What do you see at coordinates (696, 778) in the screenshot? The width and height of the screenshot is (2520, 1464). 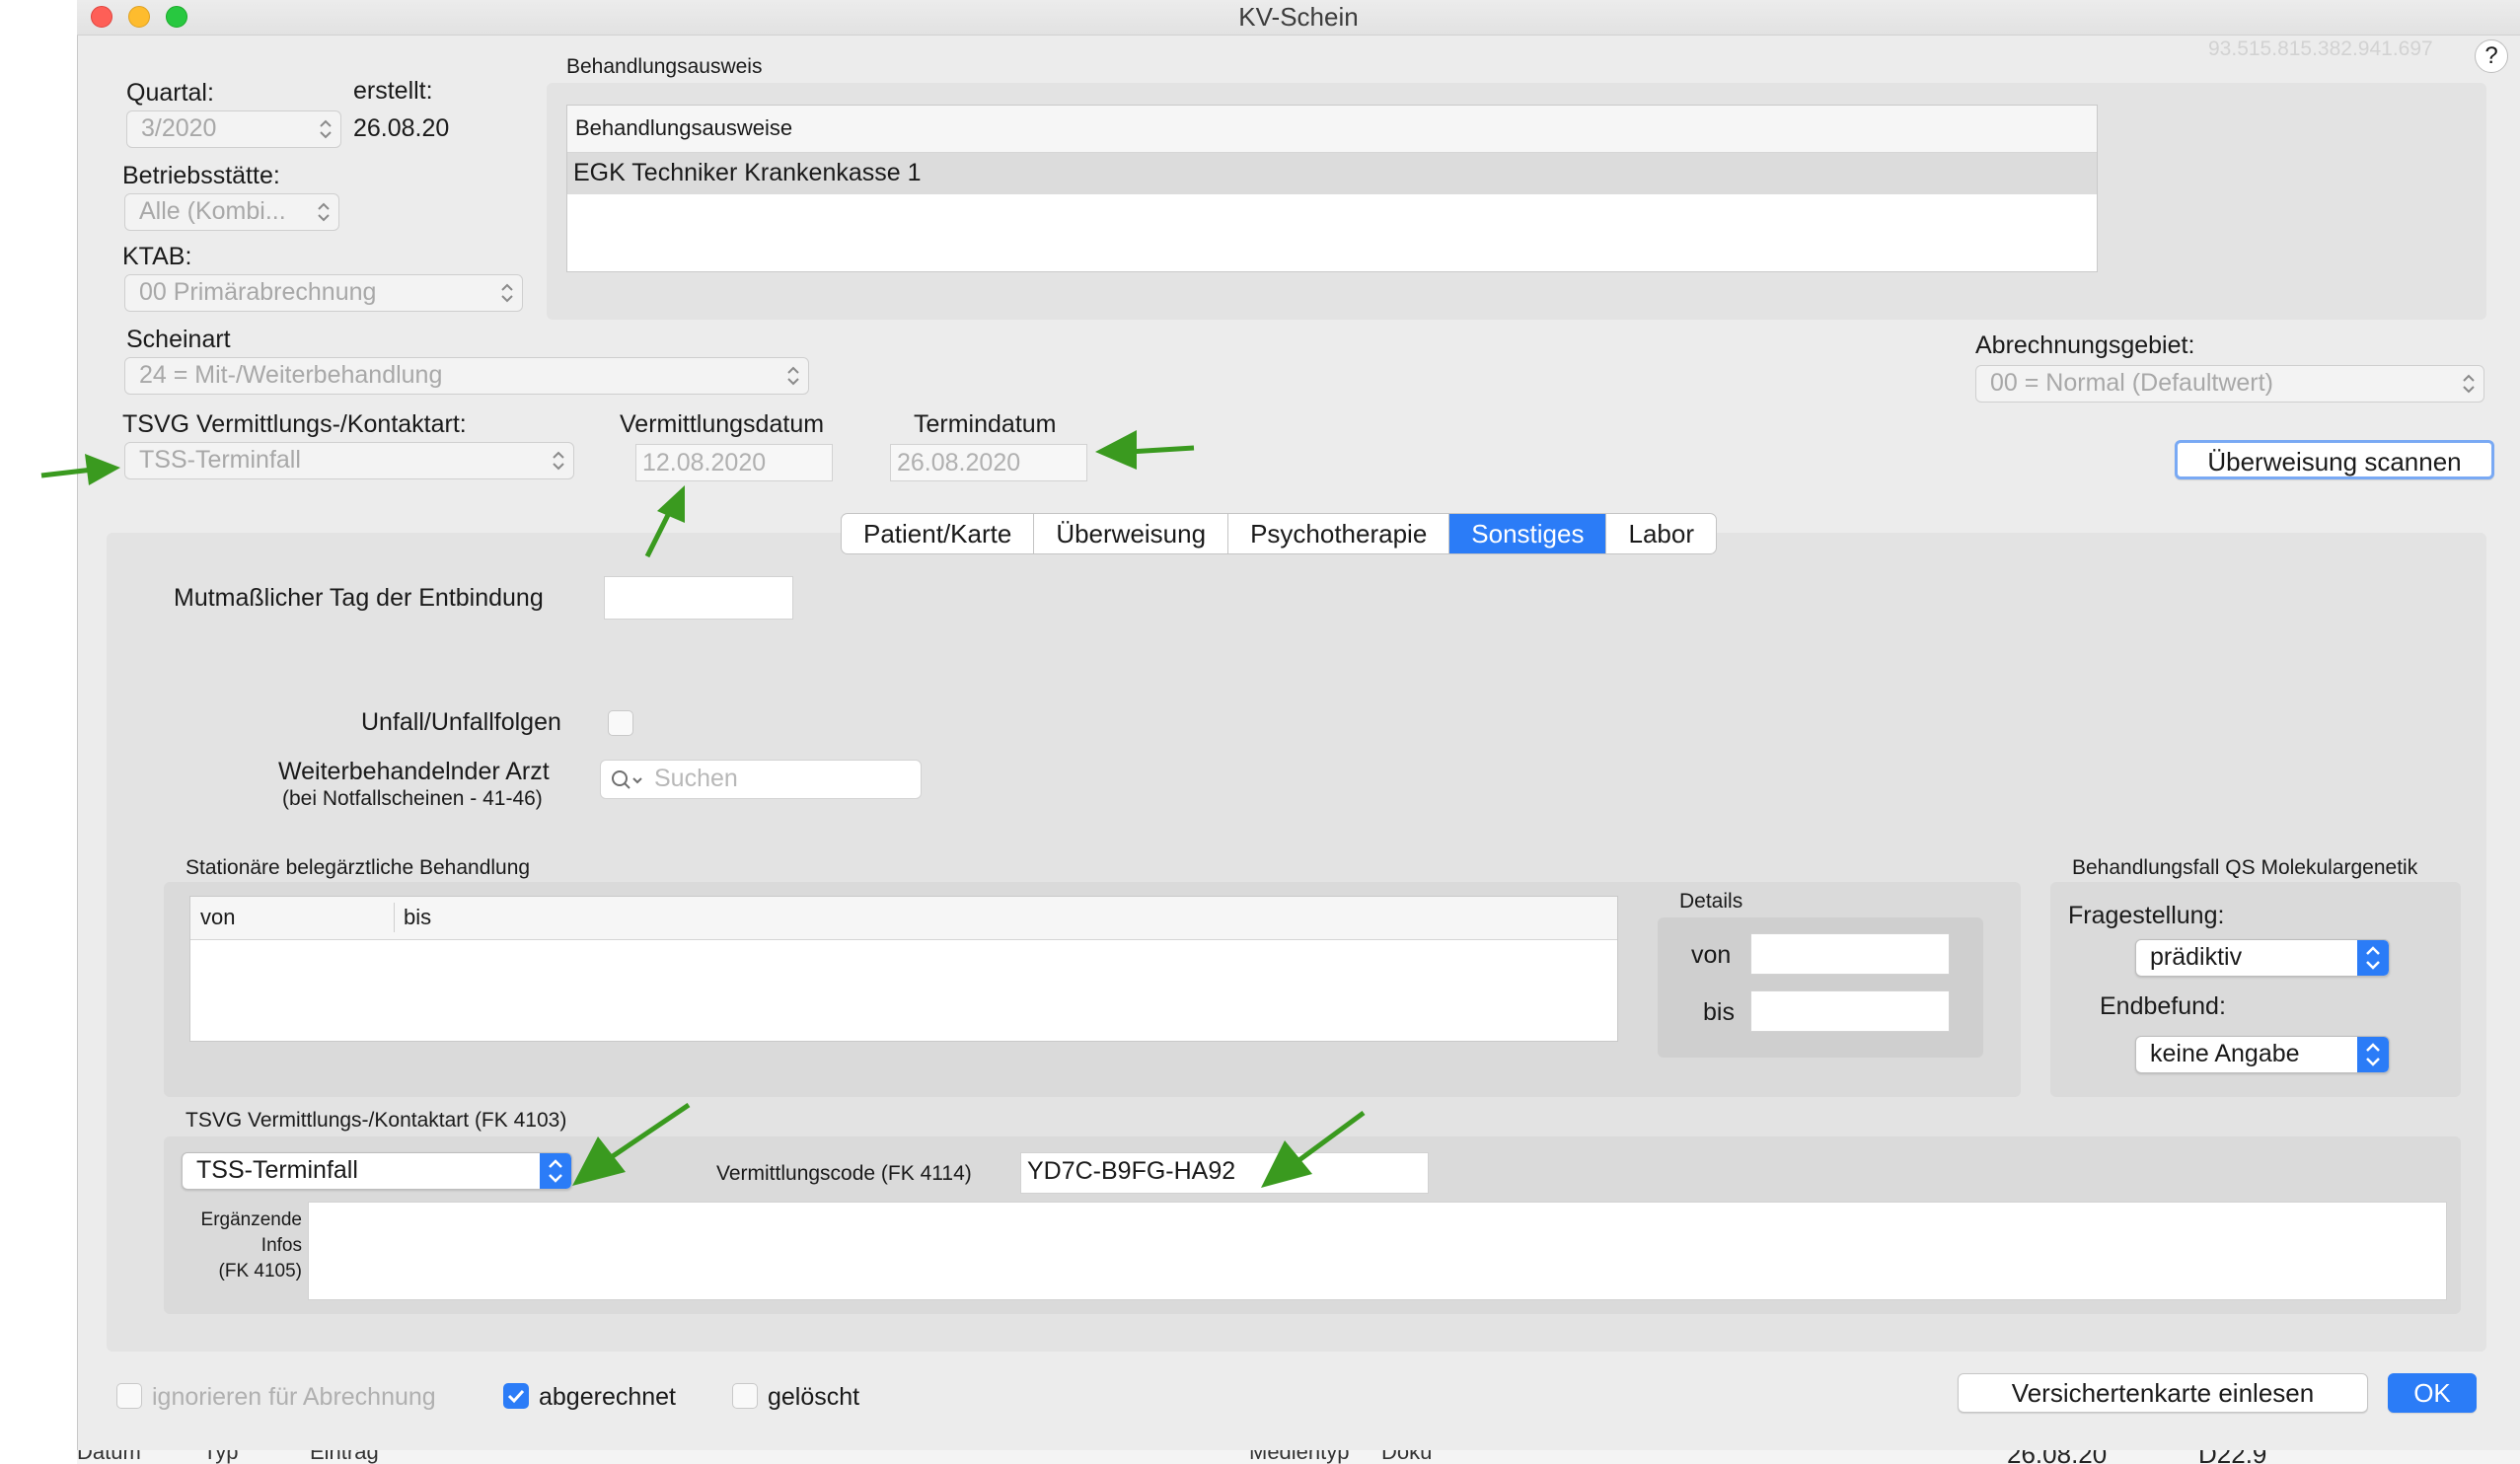 I see `search-placeholder: Suchen` at bounding box center [696, 778].